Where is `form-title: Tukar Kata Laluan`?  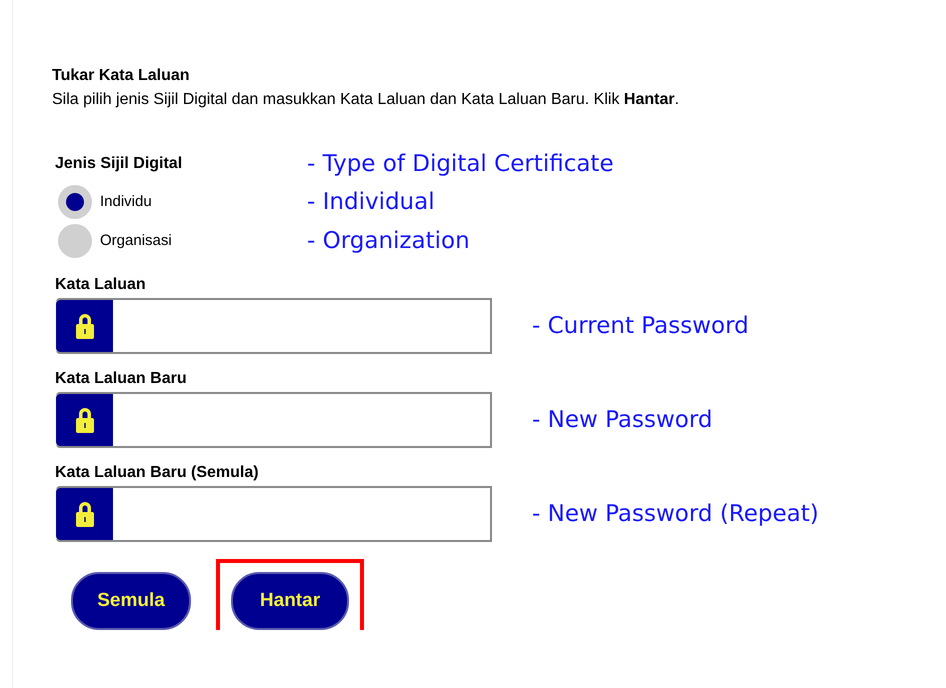
form-title: Tukar Kata Laluan is located at coordinates (121, 76).